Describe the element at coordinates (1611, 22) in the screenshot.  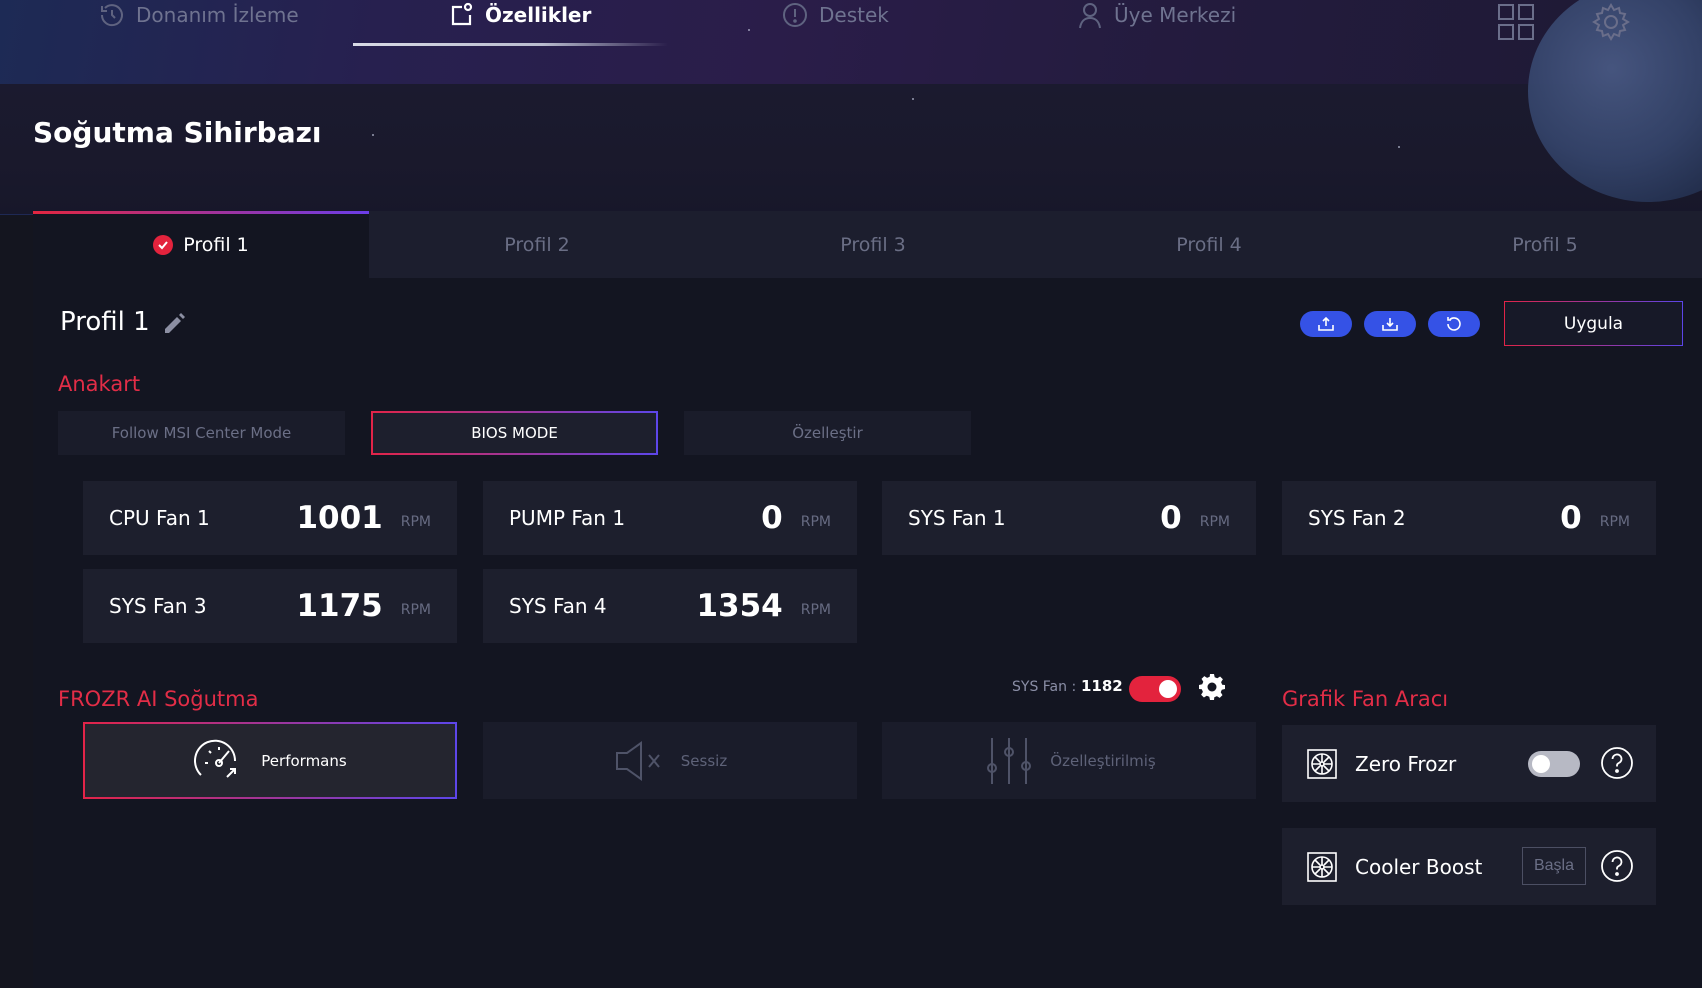
I see `settings-gear-icon` at that location.